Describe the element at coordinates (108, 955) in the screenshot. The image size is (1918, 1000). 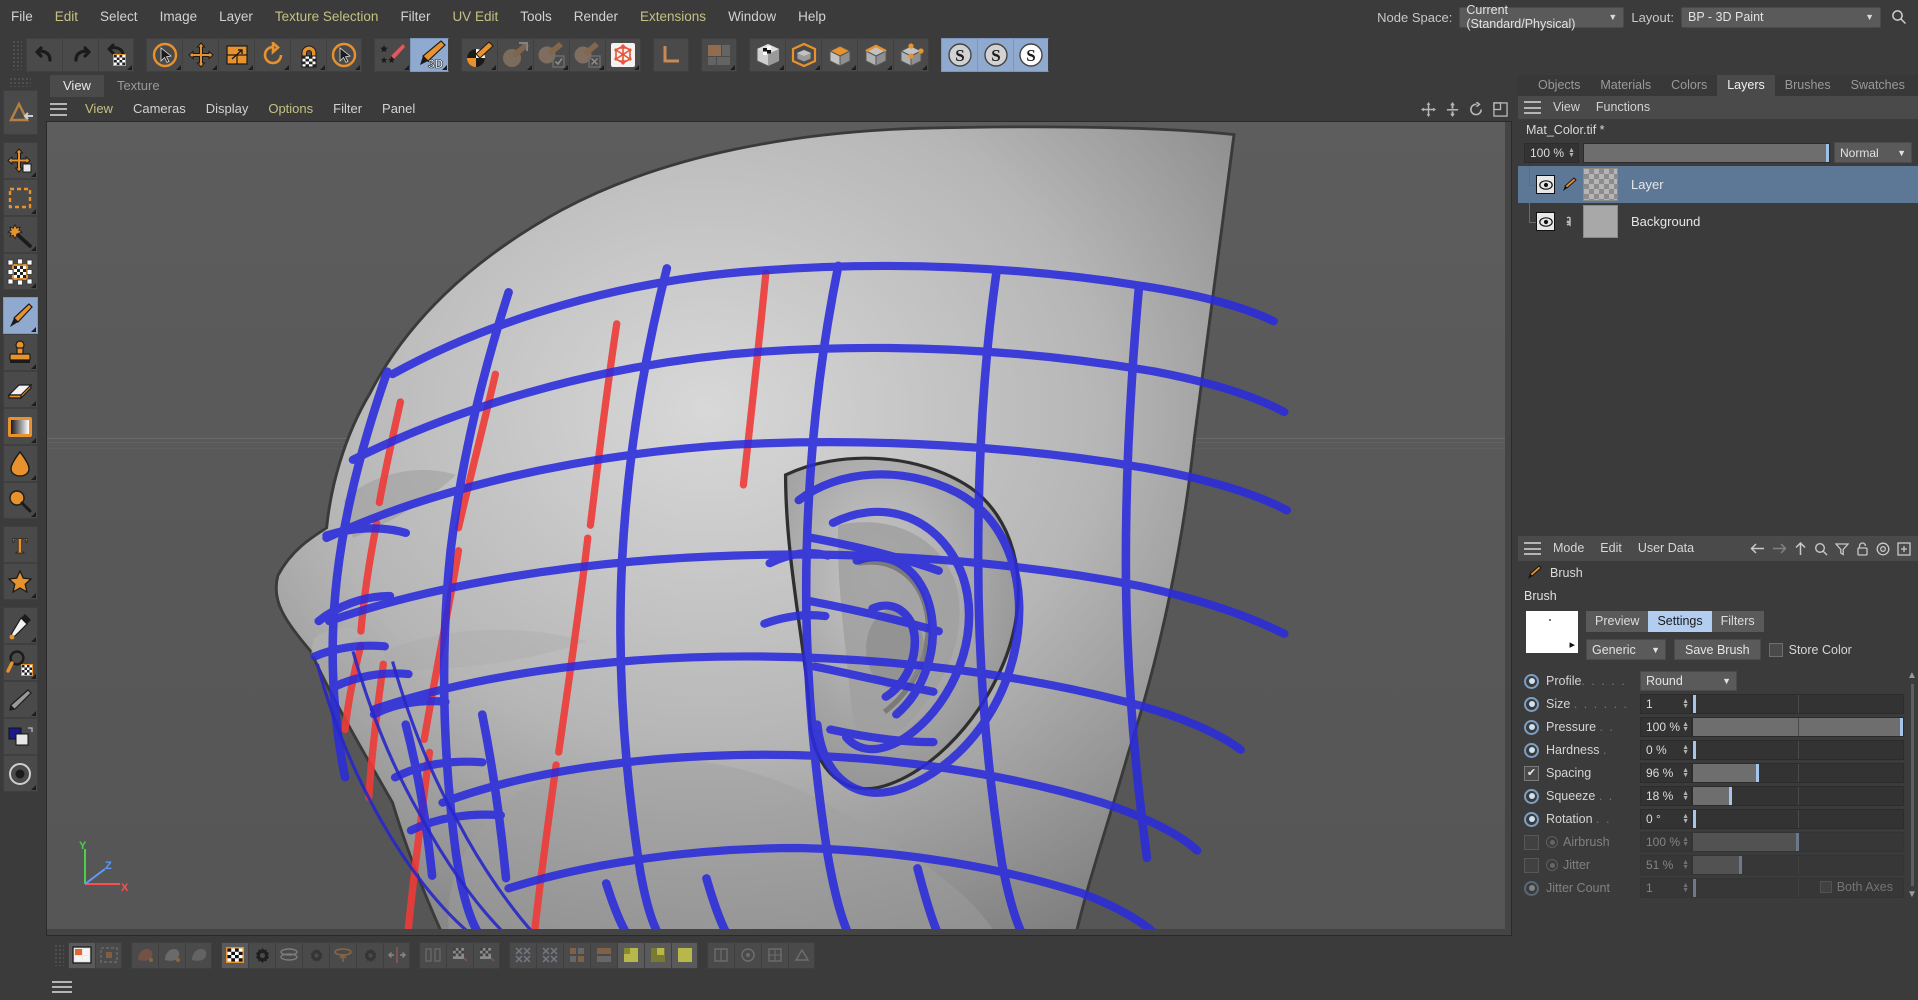
I see `uv-points-toggle` at that location.